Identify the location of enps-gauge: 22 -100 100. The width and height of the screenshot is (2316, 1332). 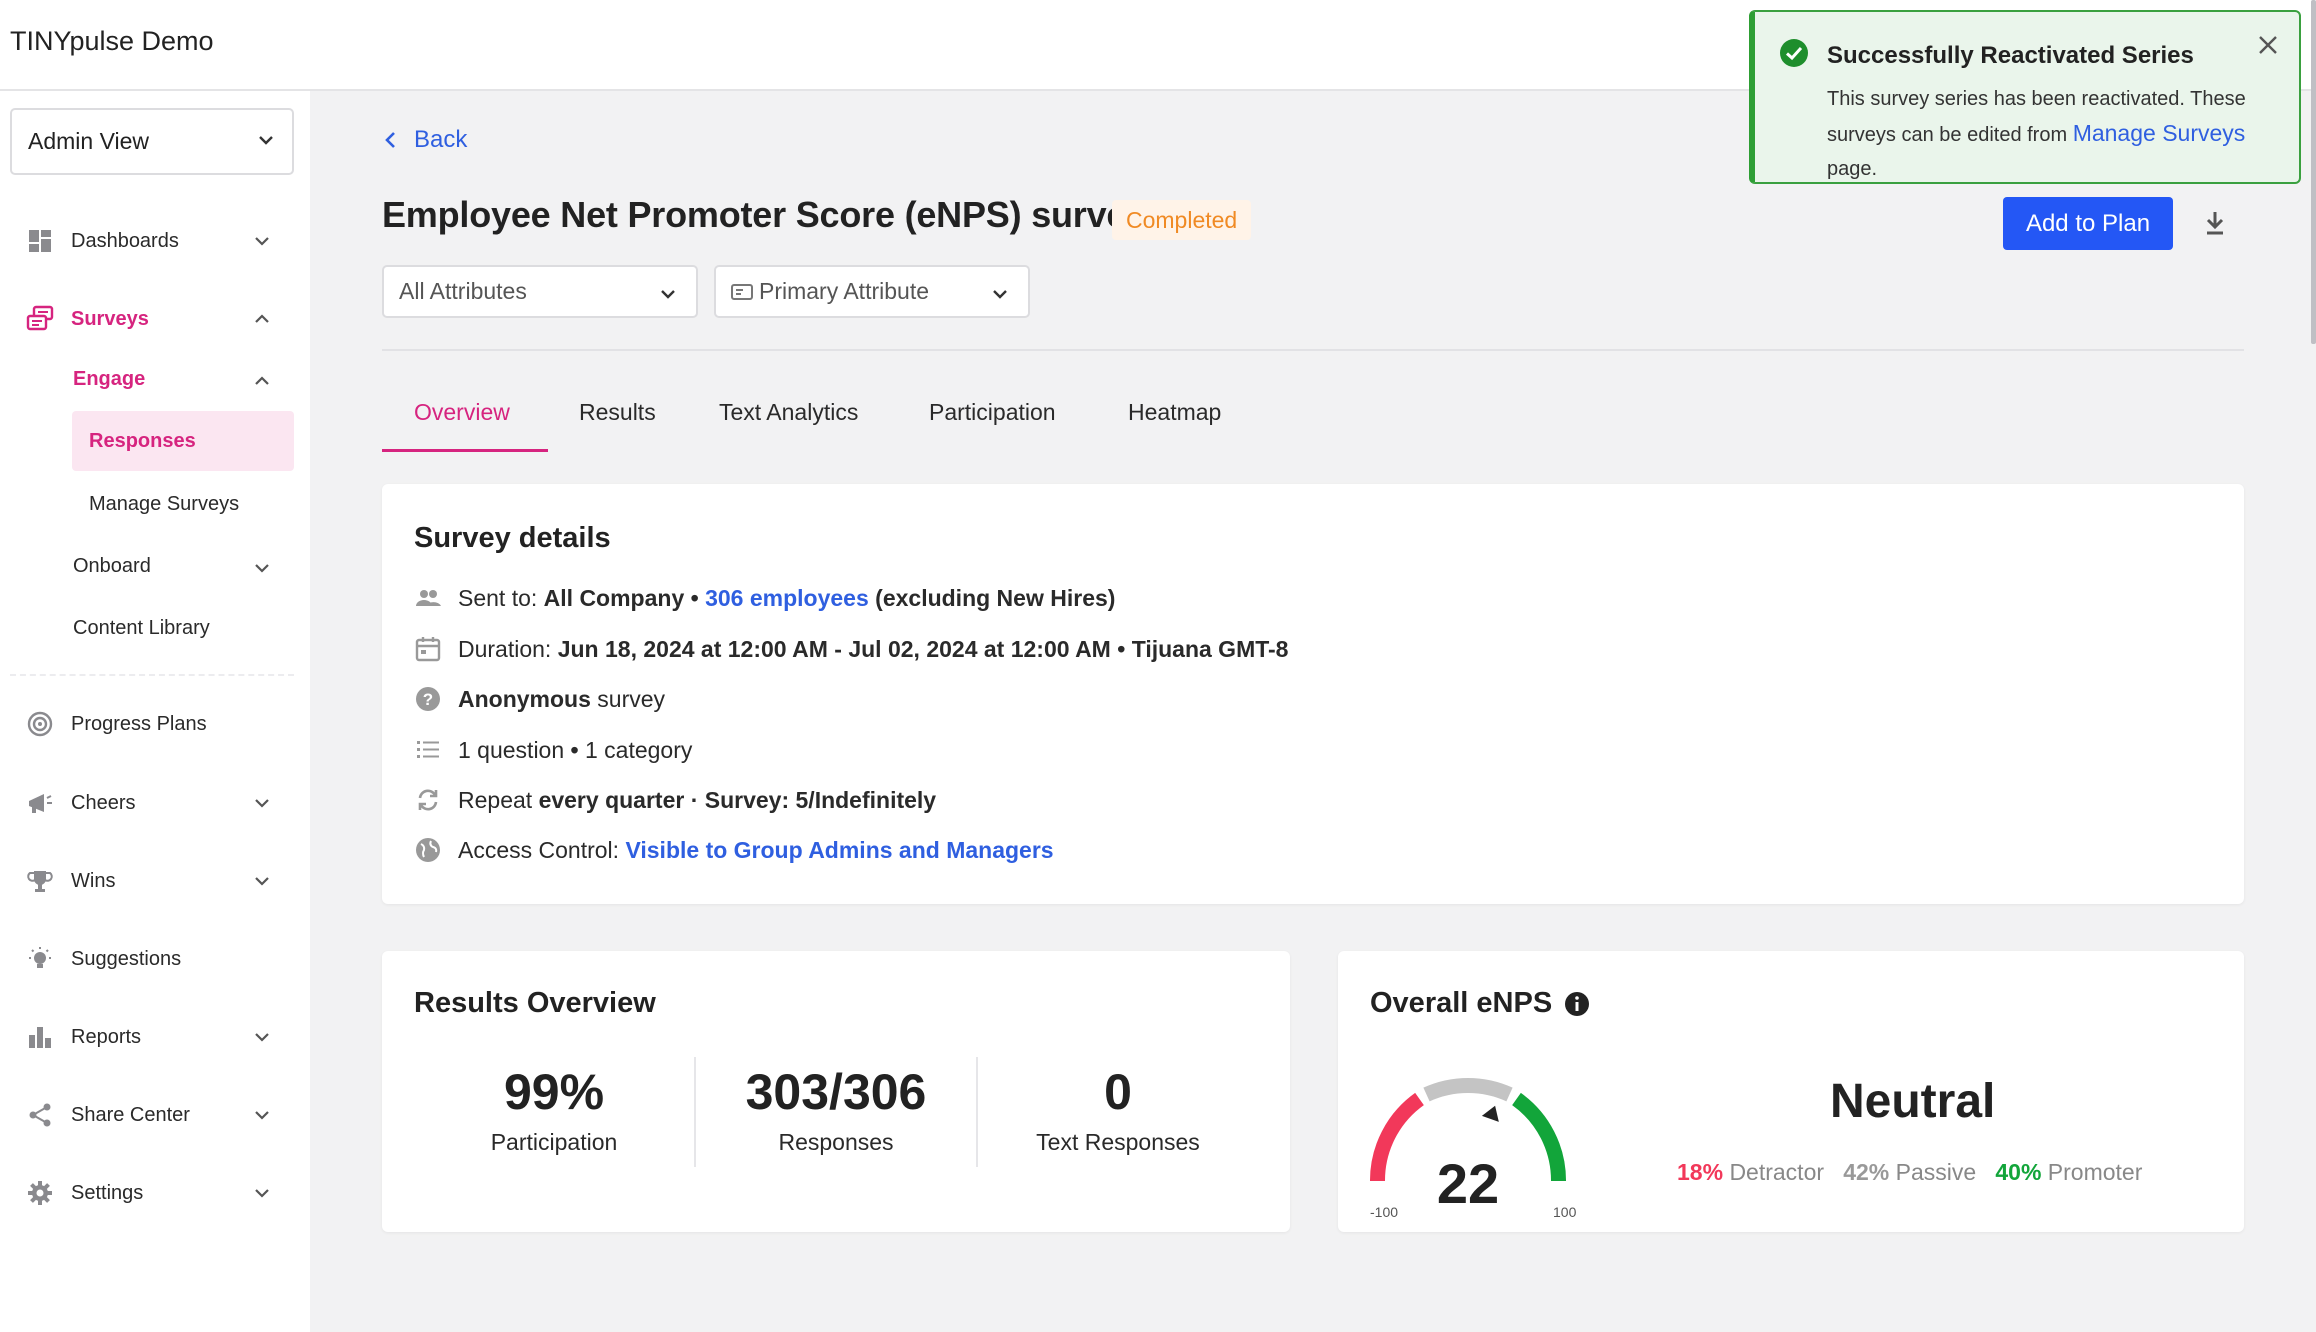
(1473, 1149).